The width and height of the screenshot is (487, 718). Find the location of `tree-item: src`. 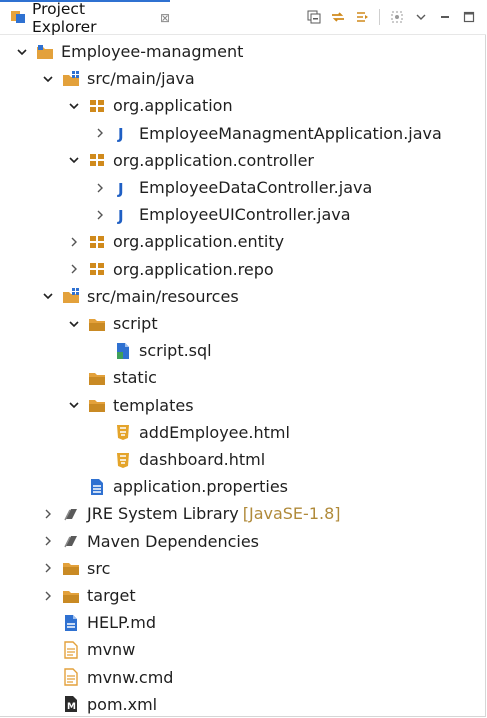

tree-item: src is located at coordinates (75, 568).